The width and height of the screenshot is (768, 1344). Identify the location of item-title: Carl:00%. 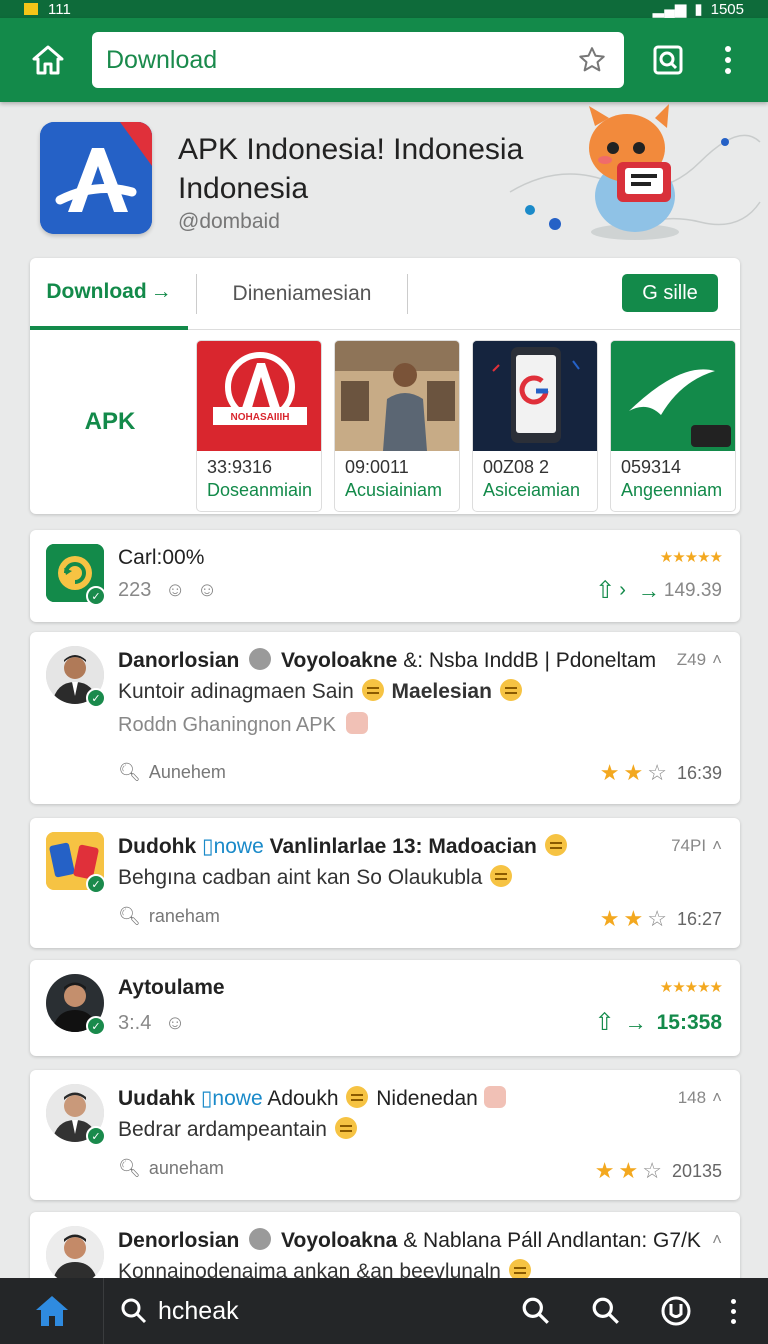
(161, 557).